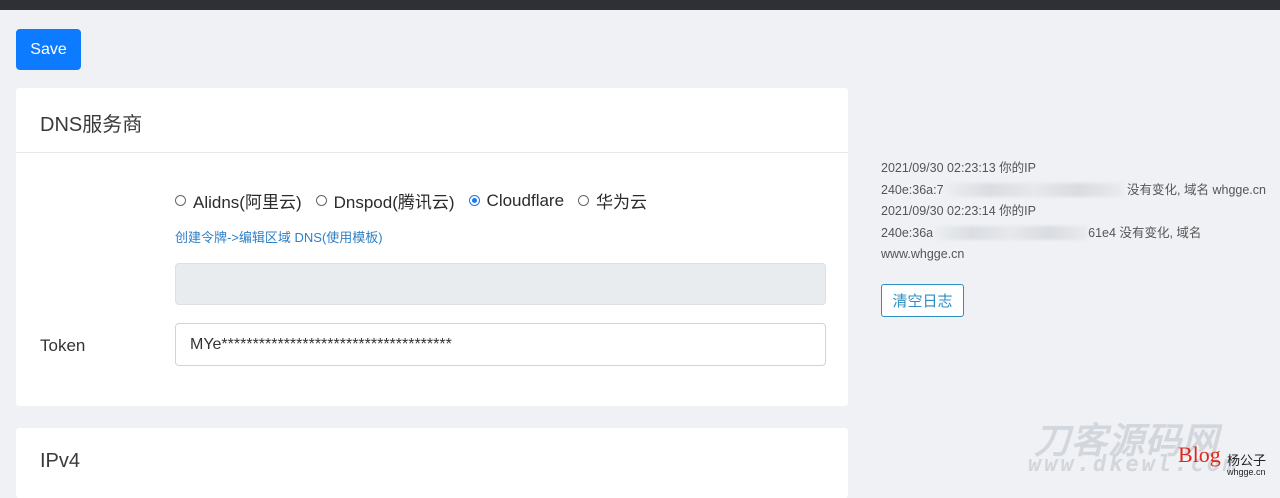  What do you see at coordinates (922, 300) in the screenshot?
I see `clear-log-button: 清空日志` at bounding box center [922, 300].